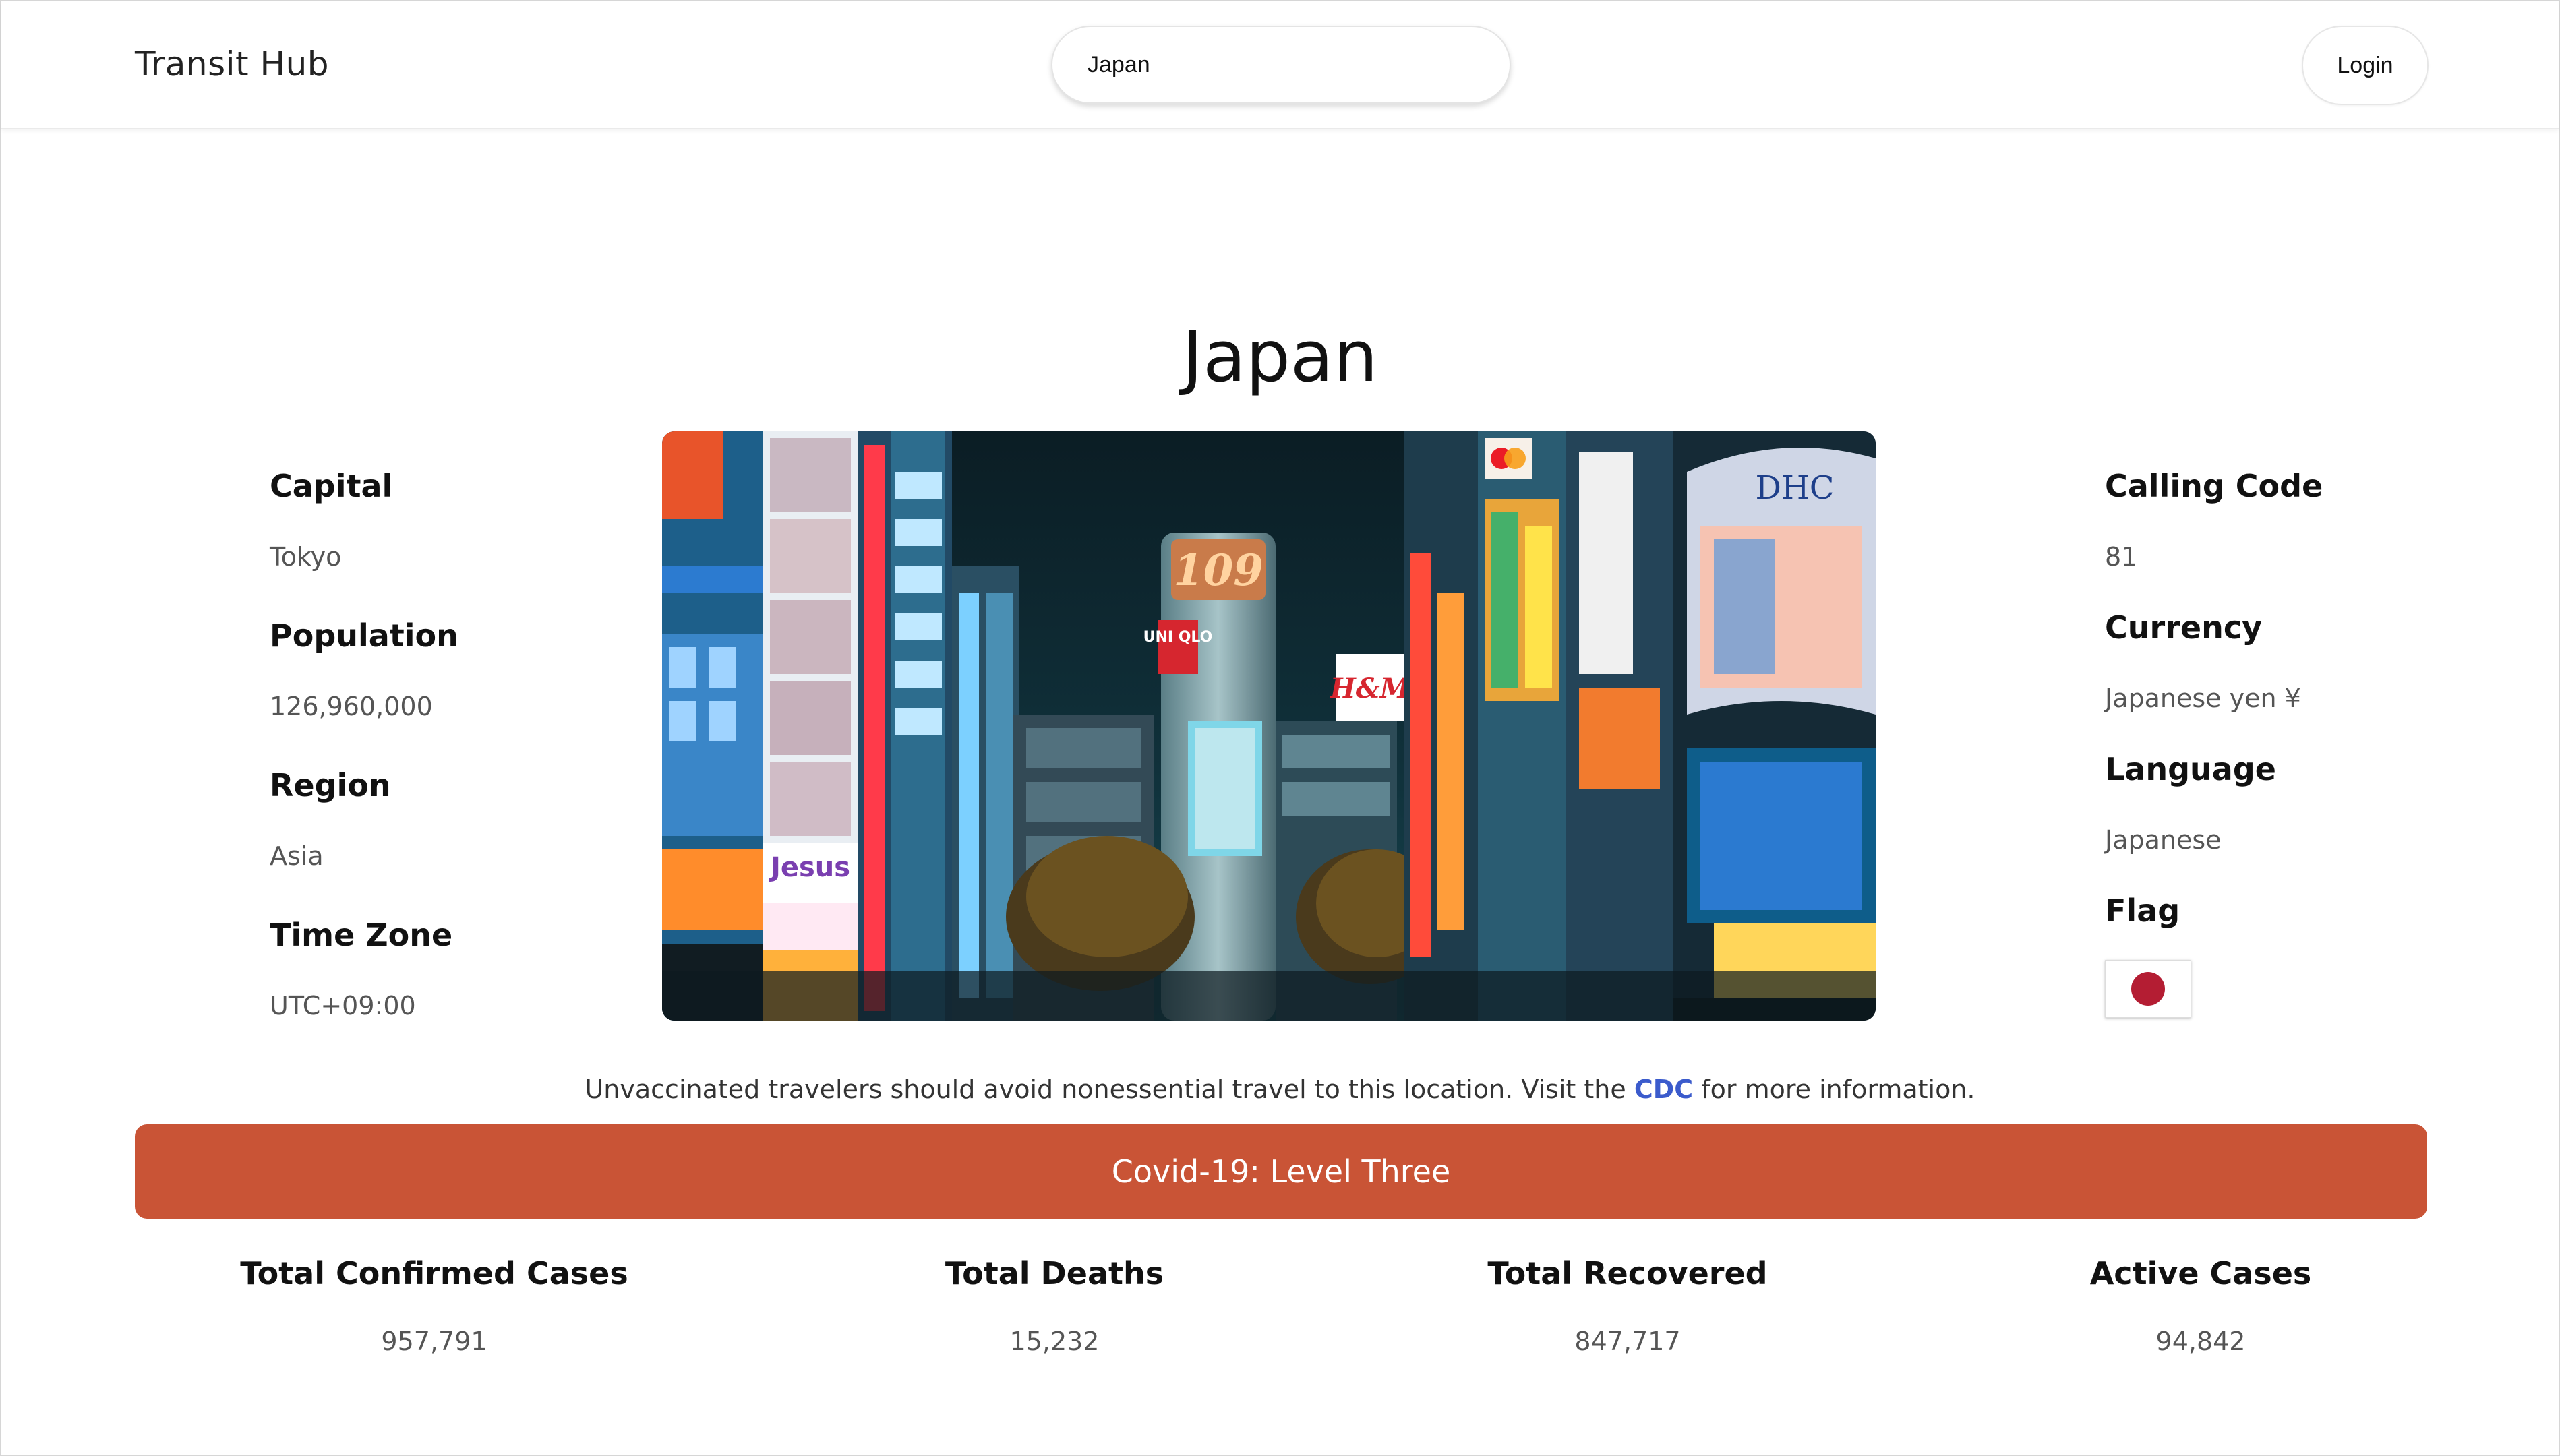 The image size is (2560, 1456). I want to click on stat-recovered-label: Total Recovered, so click(1627, 1273).